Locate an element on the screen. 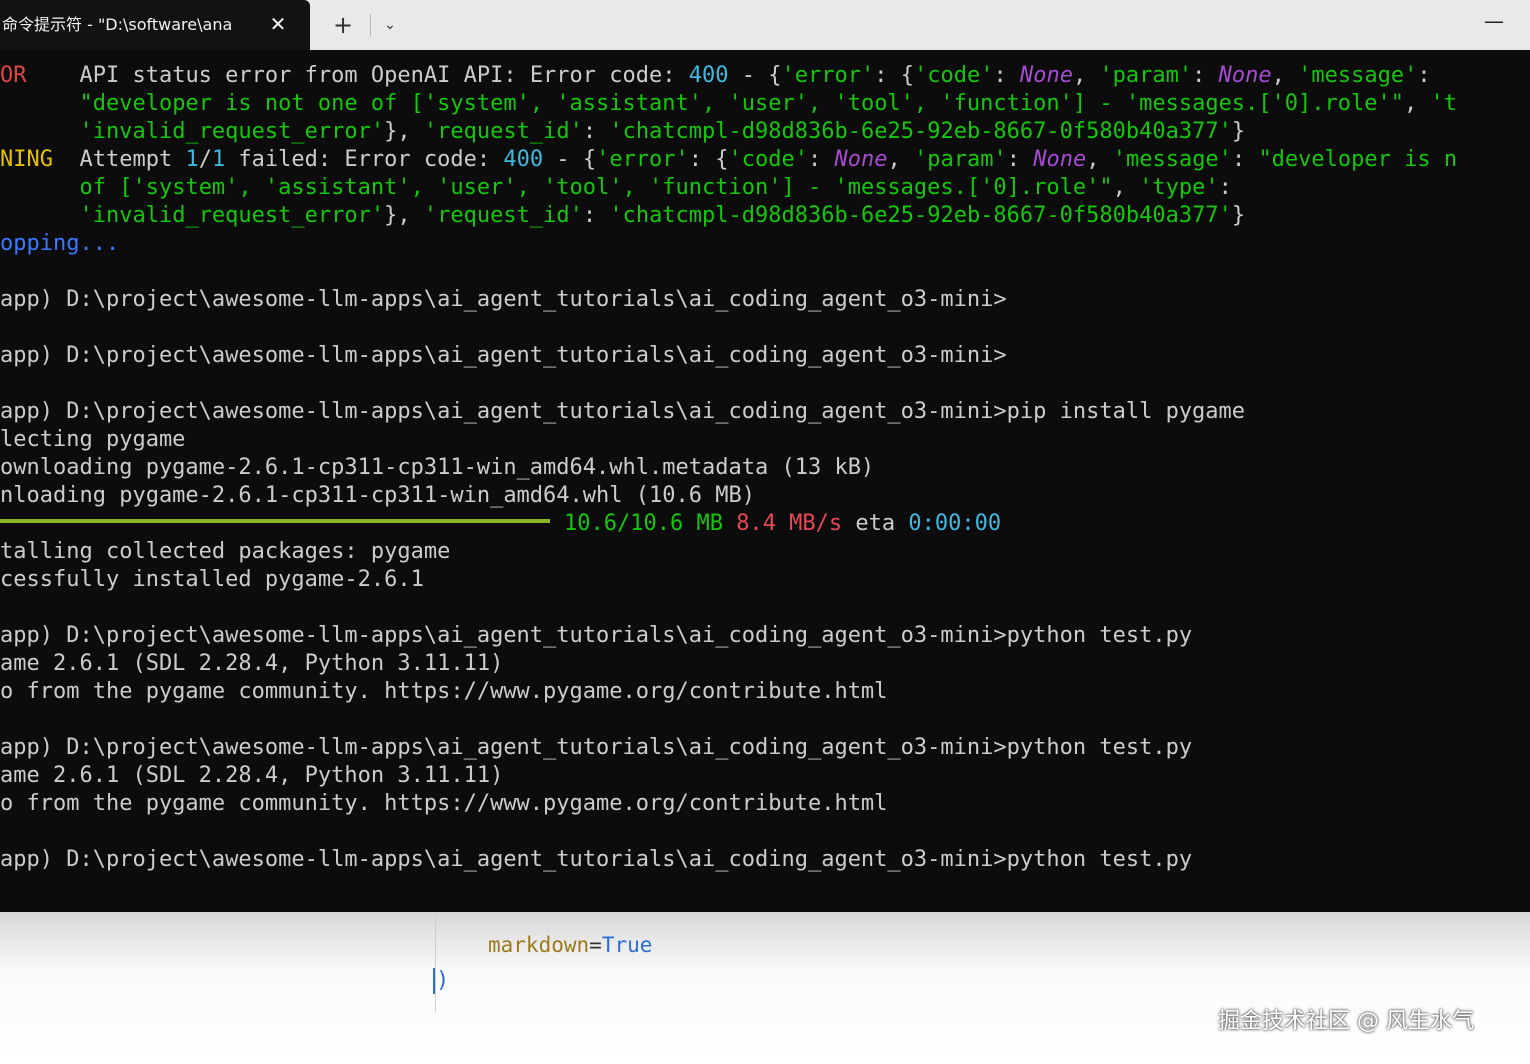 This screenshot has width=1530, height=1064. toolbar-divider is located at coordinates (370, 25).